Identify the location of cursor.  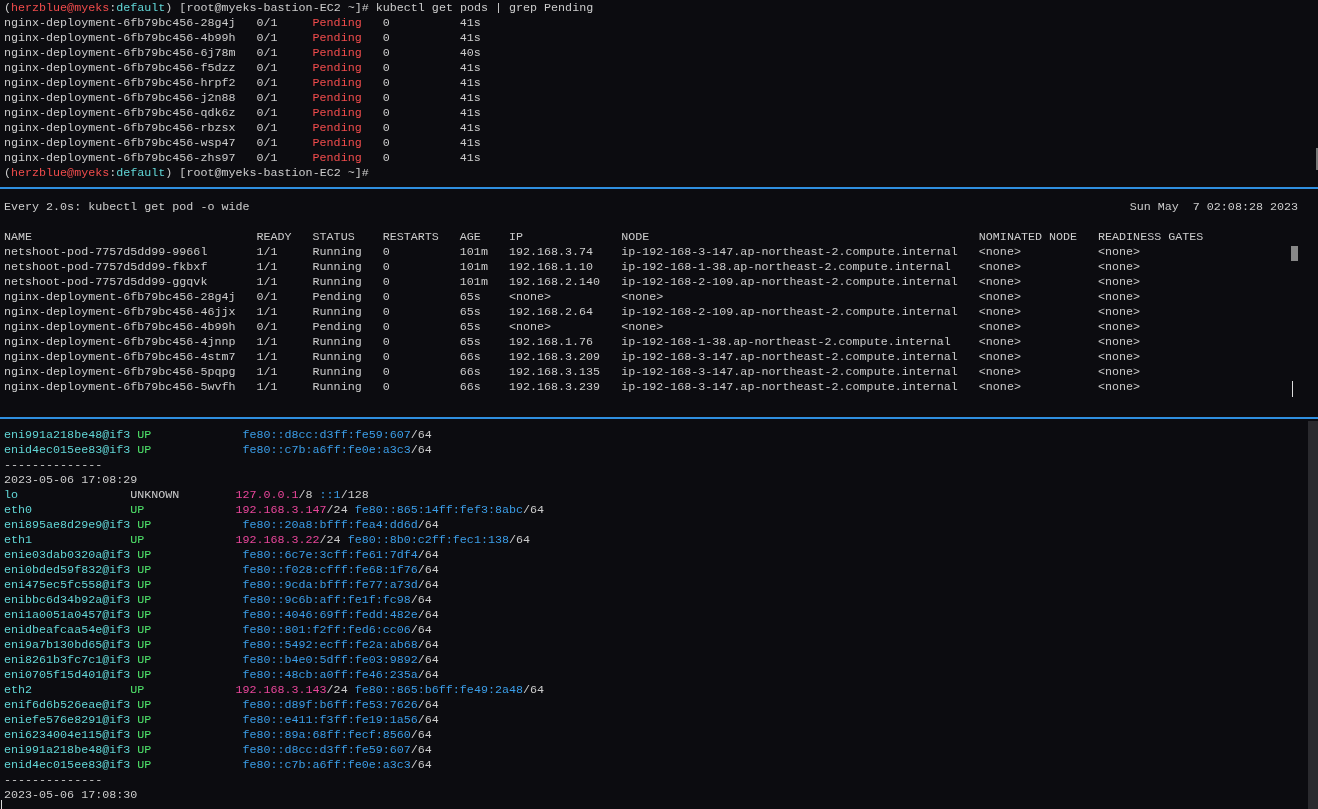
(1, 804).